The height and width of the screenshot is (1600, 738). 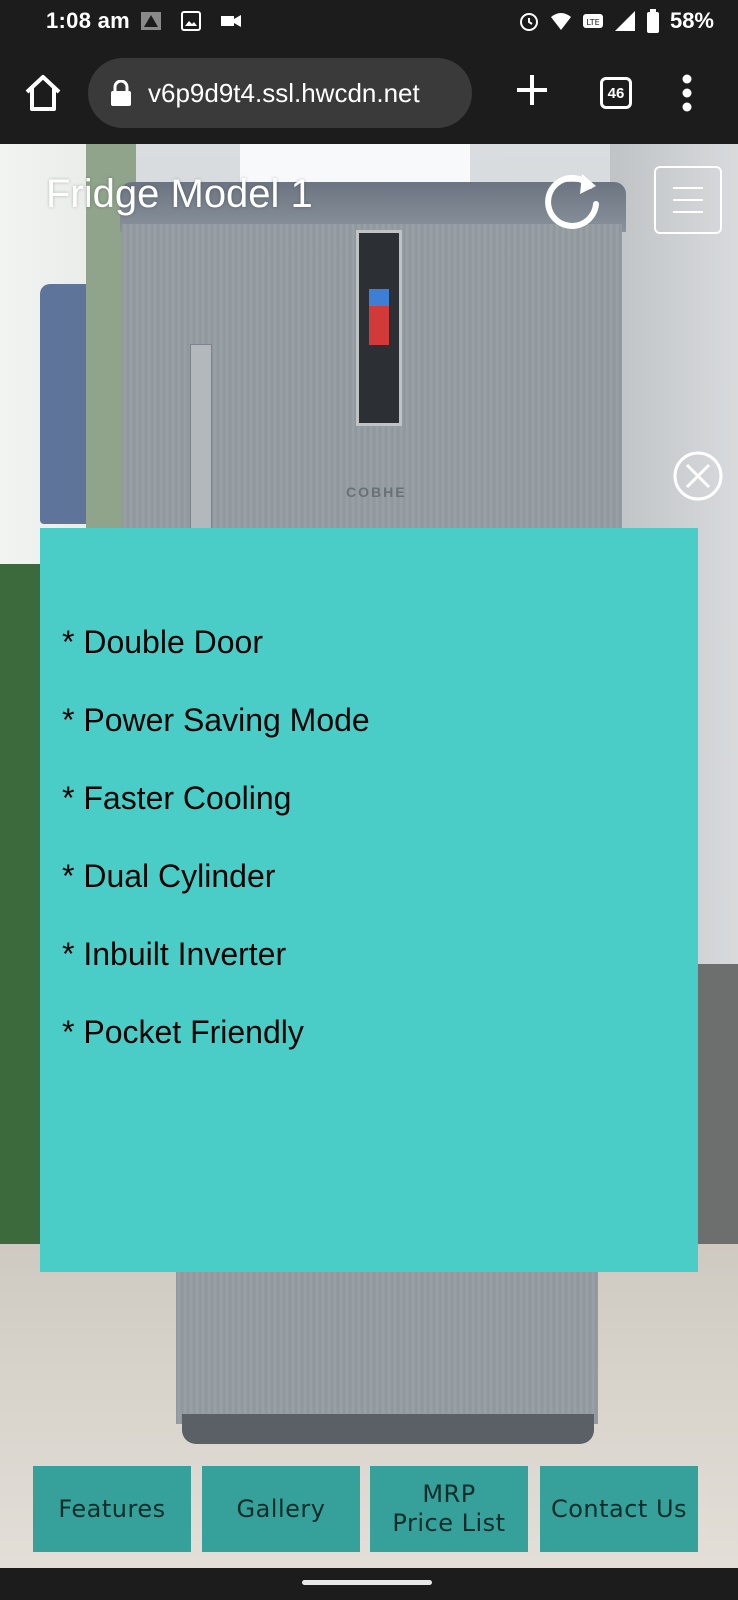 What do you see at coordinates (183, 1032) in the screenshot?
I see `feature-item: * Pocket Friendly` at bounding box center [183, 1032].